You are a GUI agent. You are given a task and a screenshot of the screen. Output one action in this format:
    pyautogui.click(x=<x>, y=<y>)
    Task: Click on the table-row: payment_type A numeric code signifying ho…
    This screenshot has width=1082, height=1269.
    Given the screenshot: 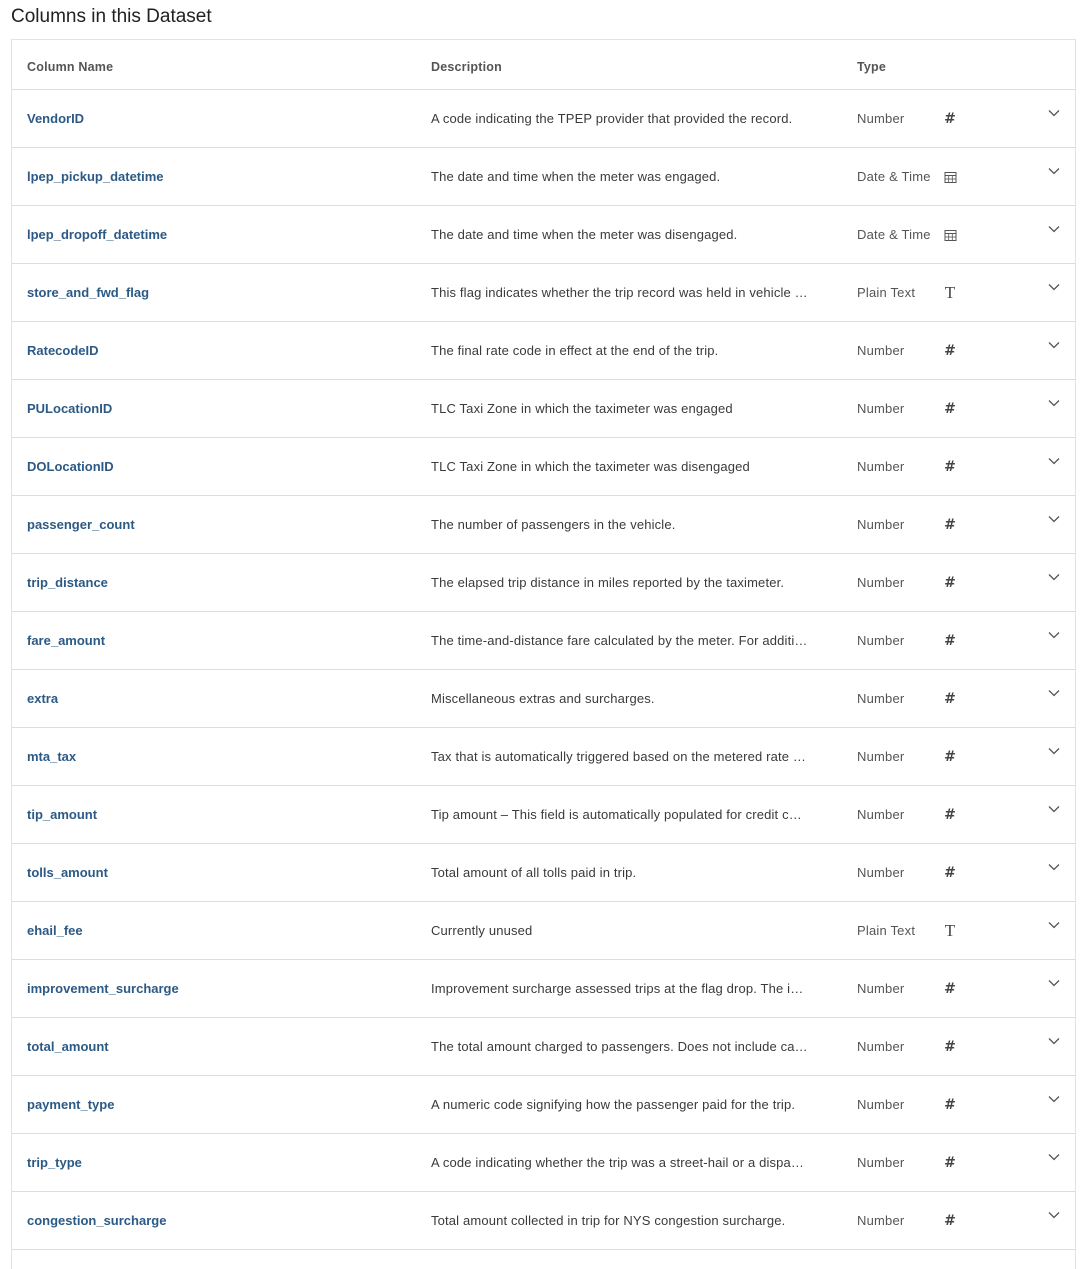 What is the action you would take?
    pyautogui.click(x=543, y=1105)
    